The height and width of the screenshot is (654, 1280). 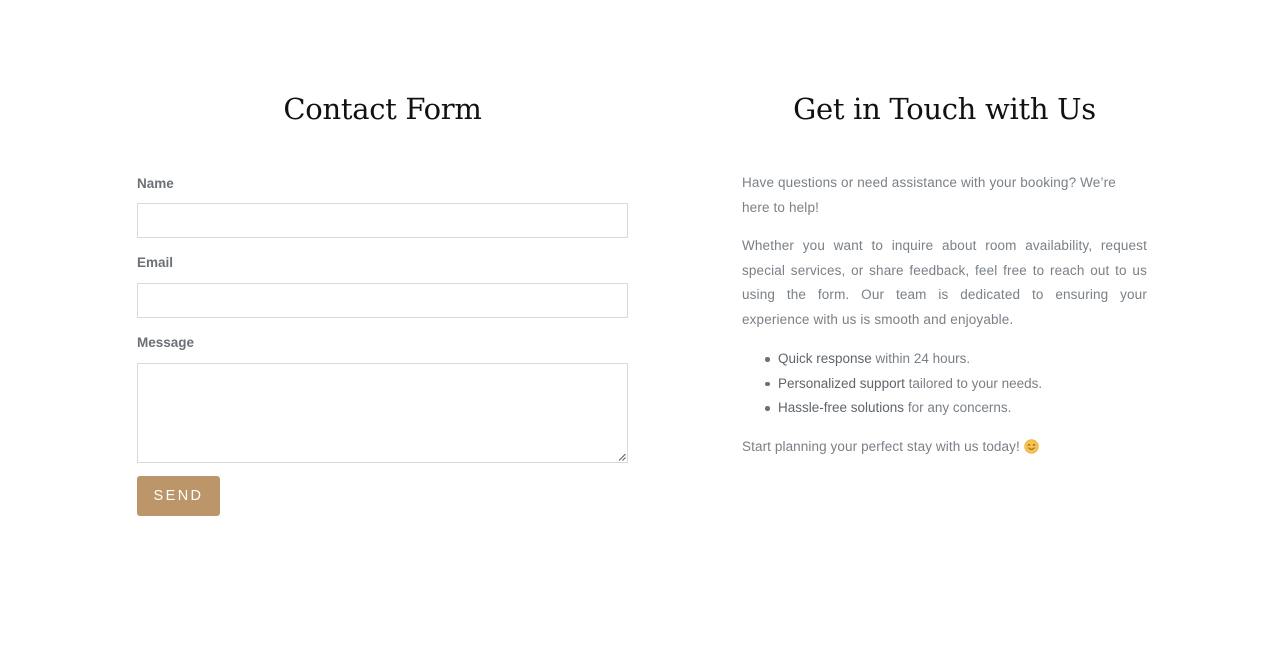 I want to click on benefit-strong: Quick response, so click(x=825, y=358).